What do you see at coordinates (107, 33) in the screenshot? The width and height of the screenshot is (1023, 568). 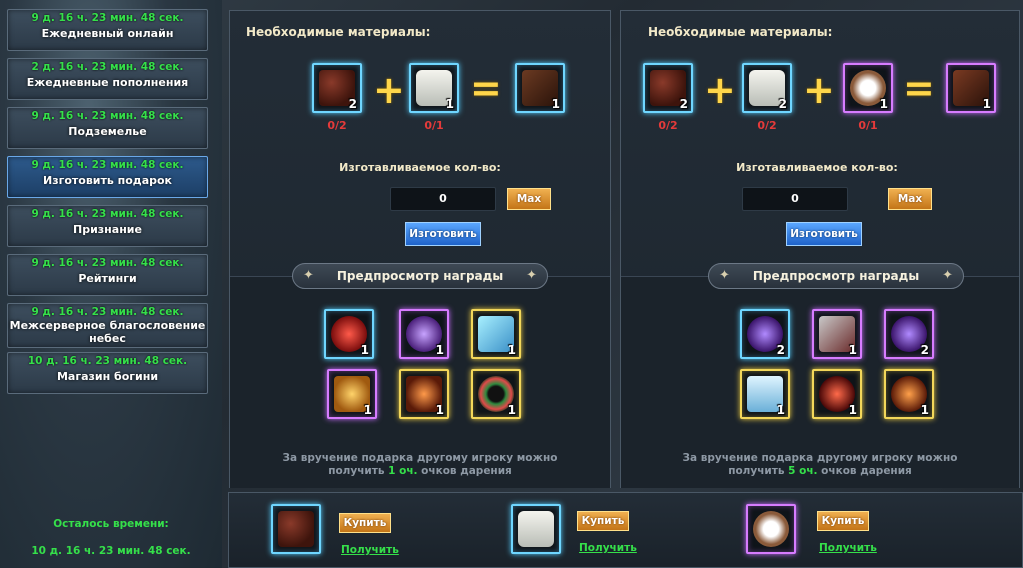 I see `sidebar-item-label: Ежедневный онлайн` at bounding box center [107, 33].